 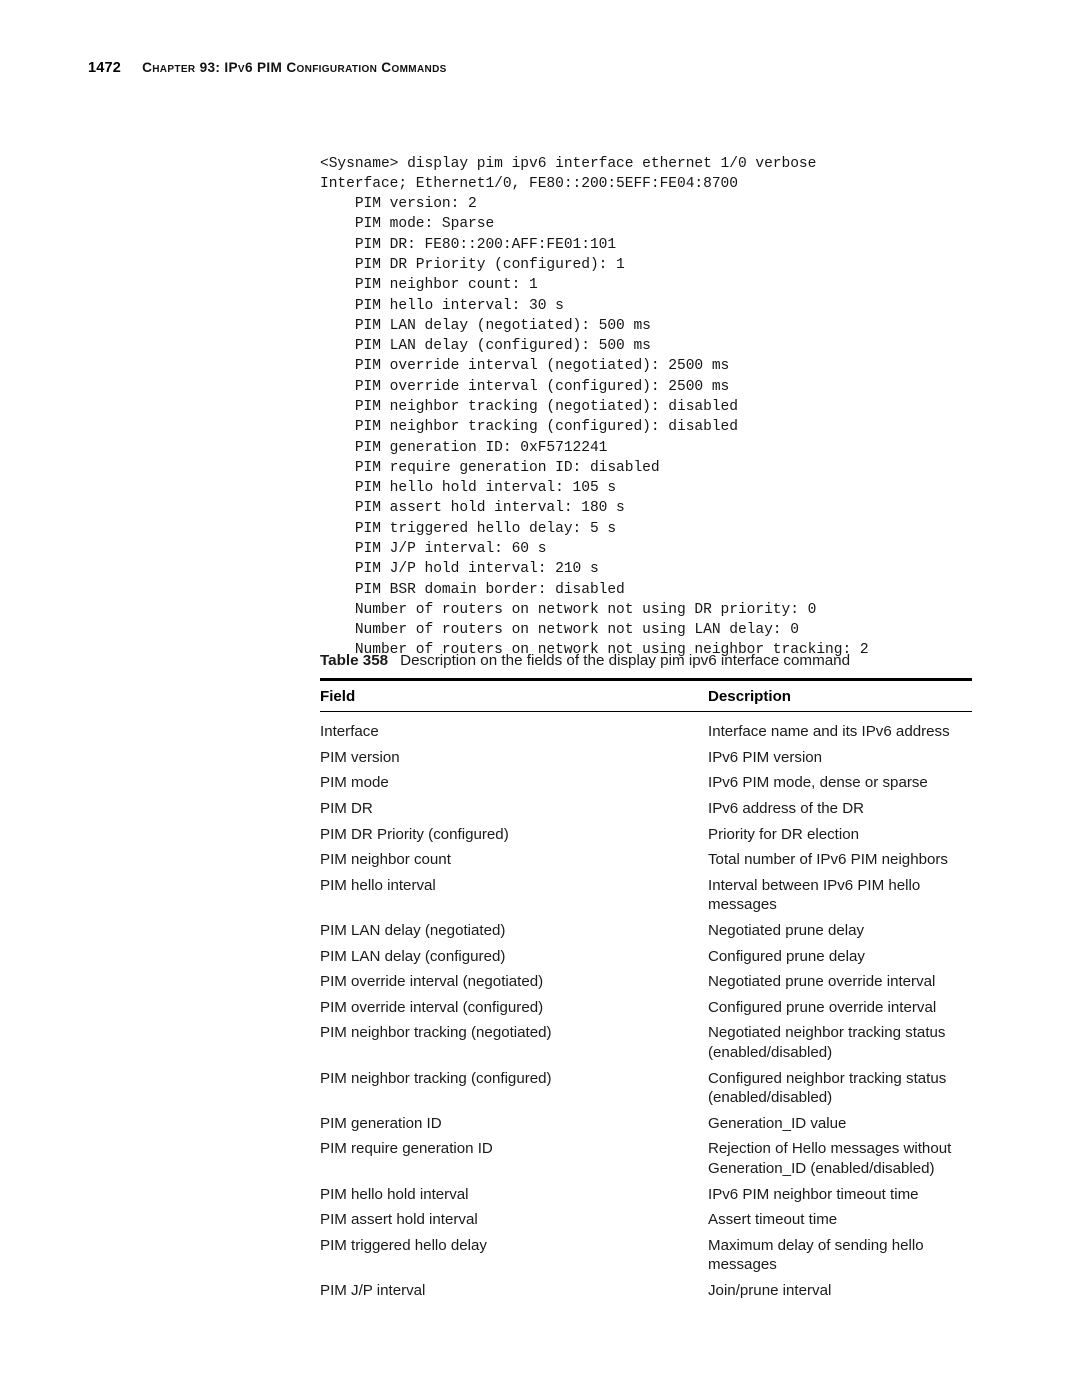 I want to click on table-row: PIM mode IPv6 PIM mode, dense or sparse, so click(x=646, y=783).